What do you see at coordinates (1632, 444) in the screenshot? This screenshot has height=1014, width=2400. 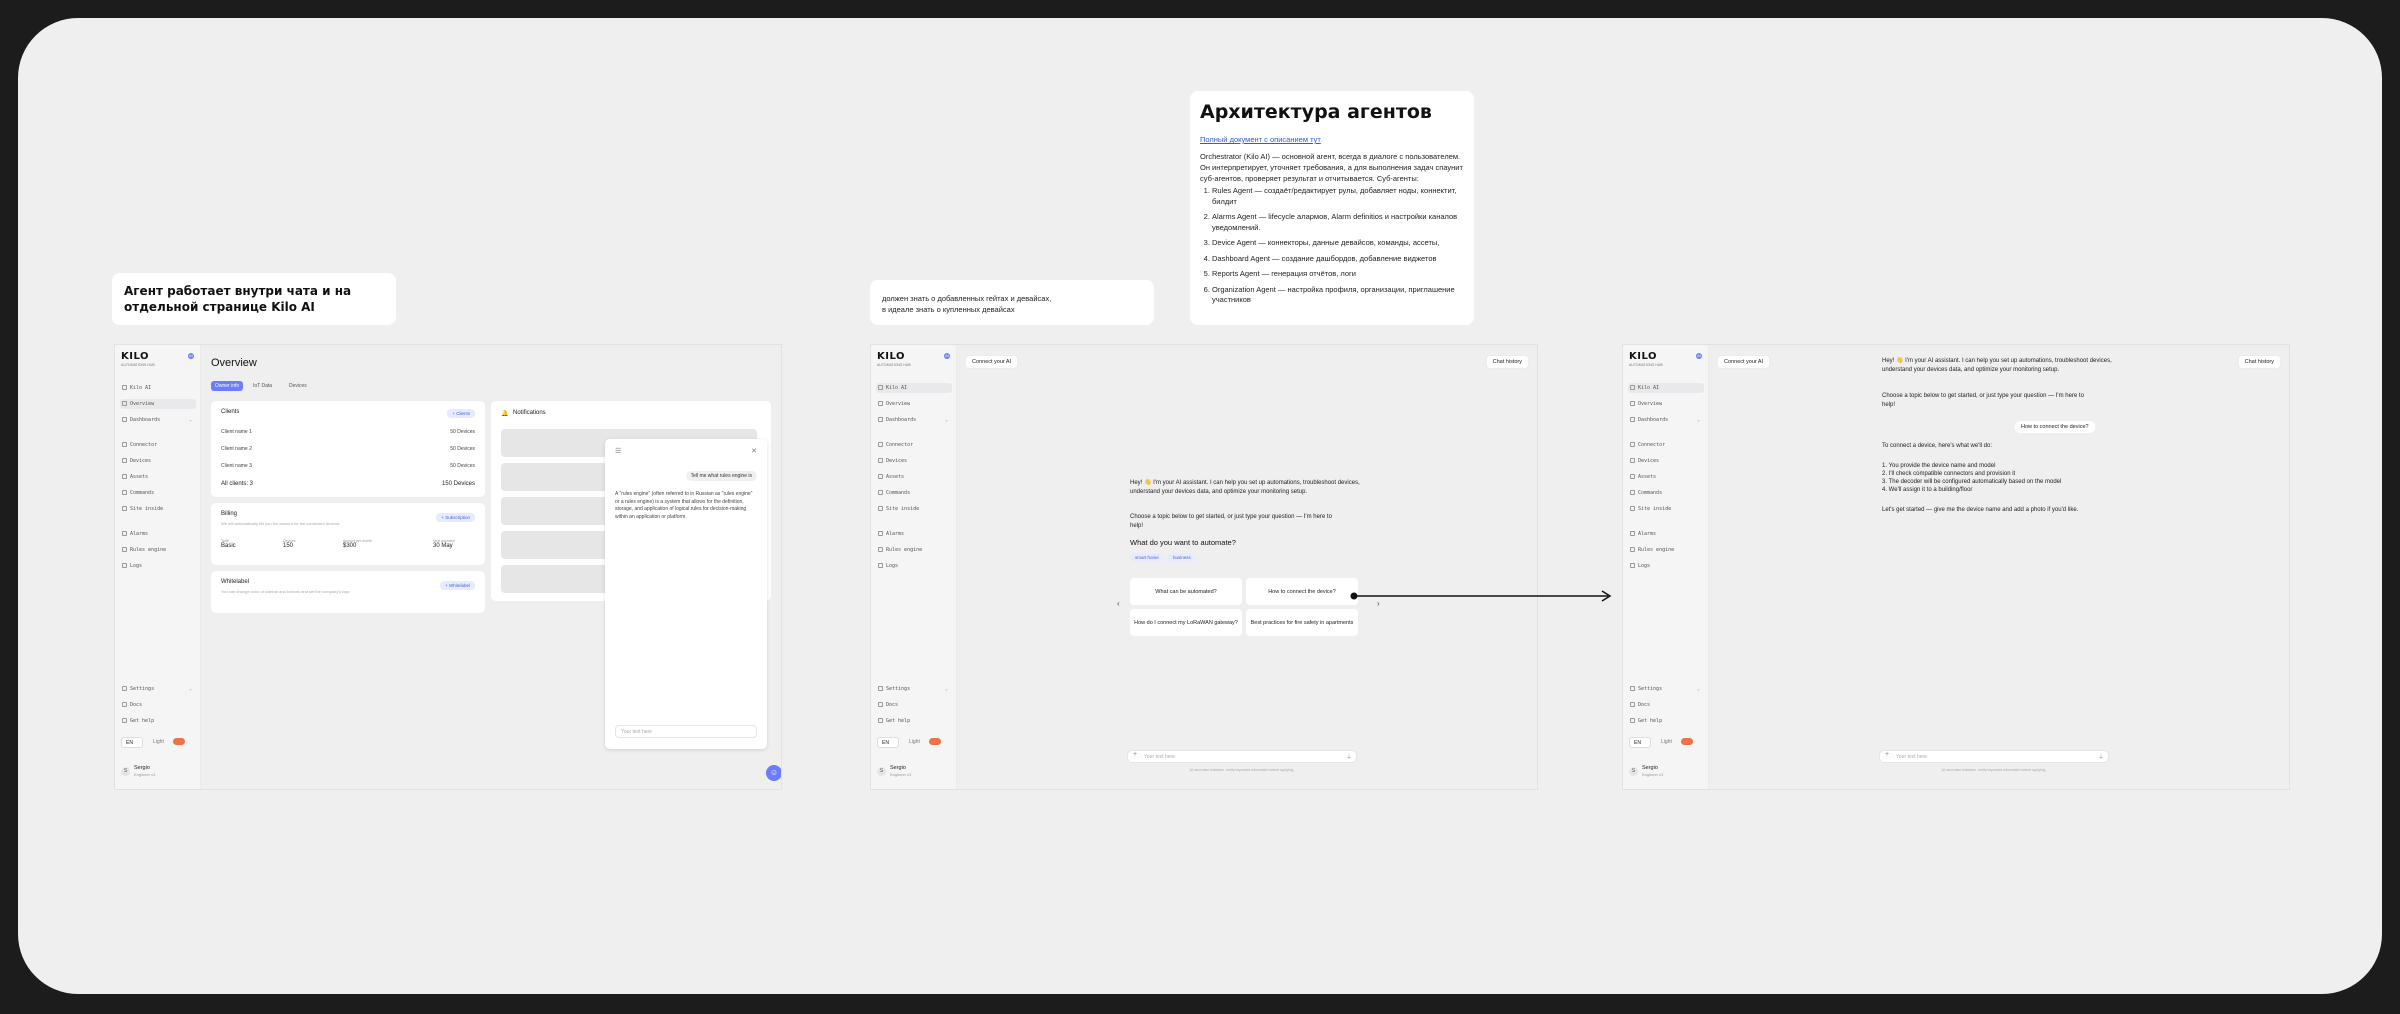 I see `plug-icon` at bounding box center [1632, 444].